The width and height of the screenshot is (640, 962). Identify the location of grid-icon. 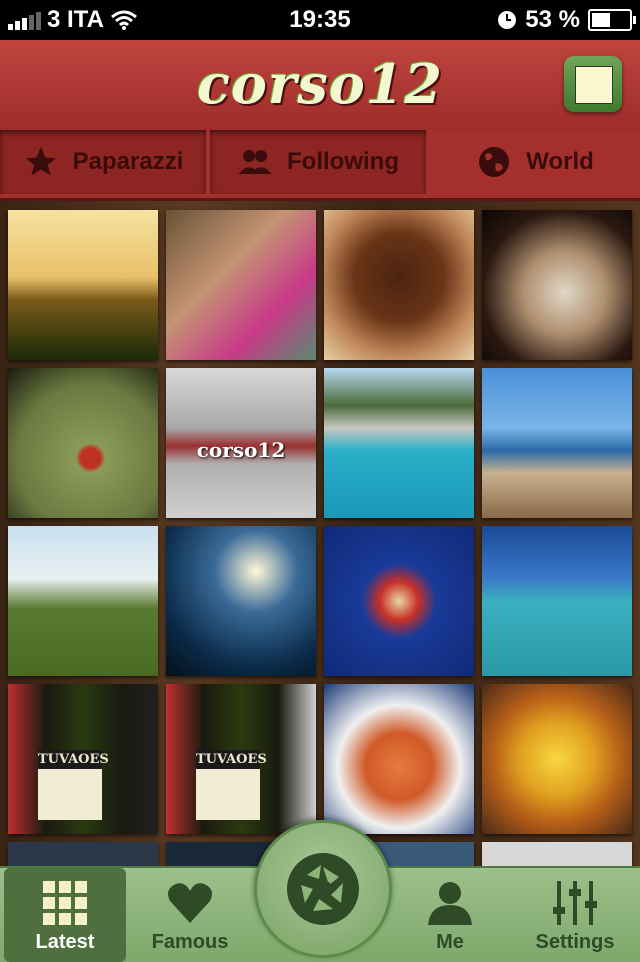
(65, 903).